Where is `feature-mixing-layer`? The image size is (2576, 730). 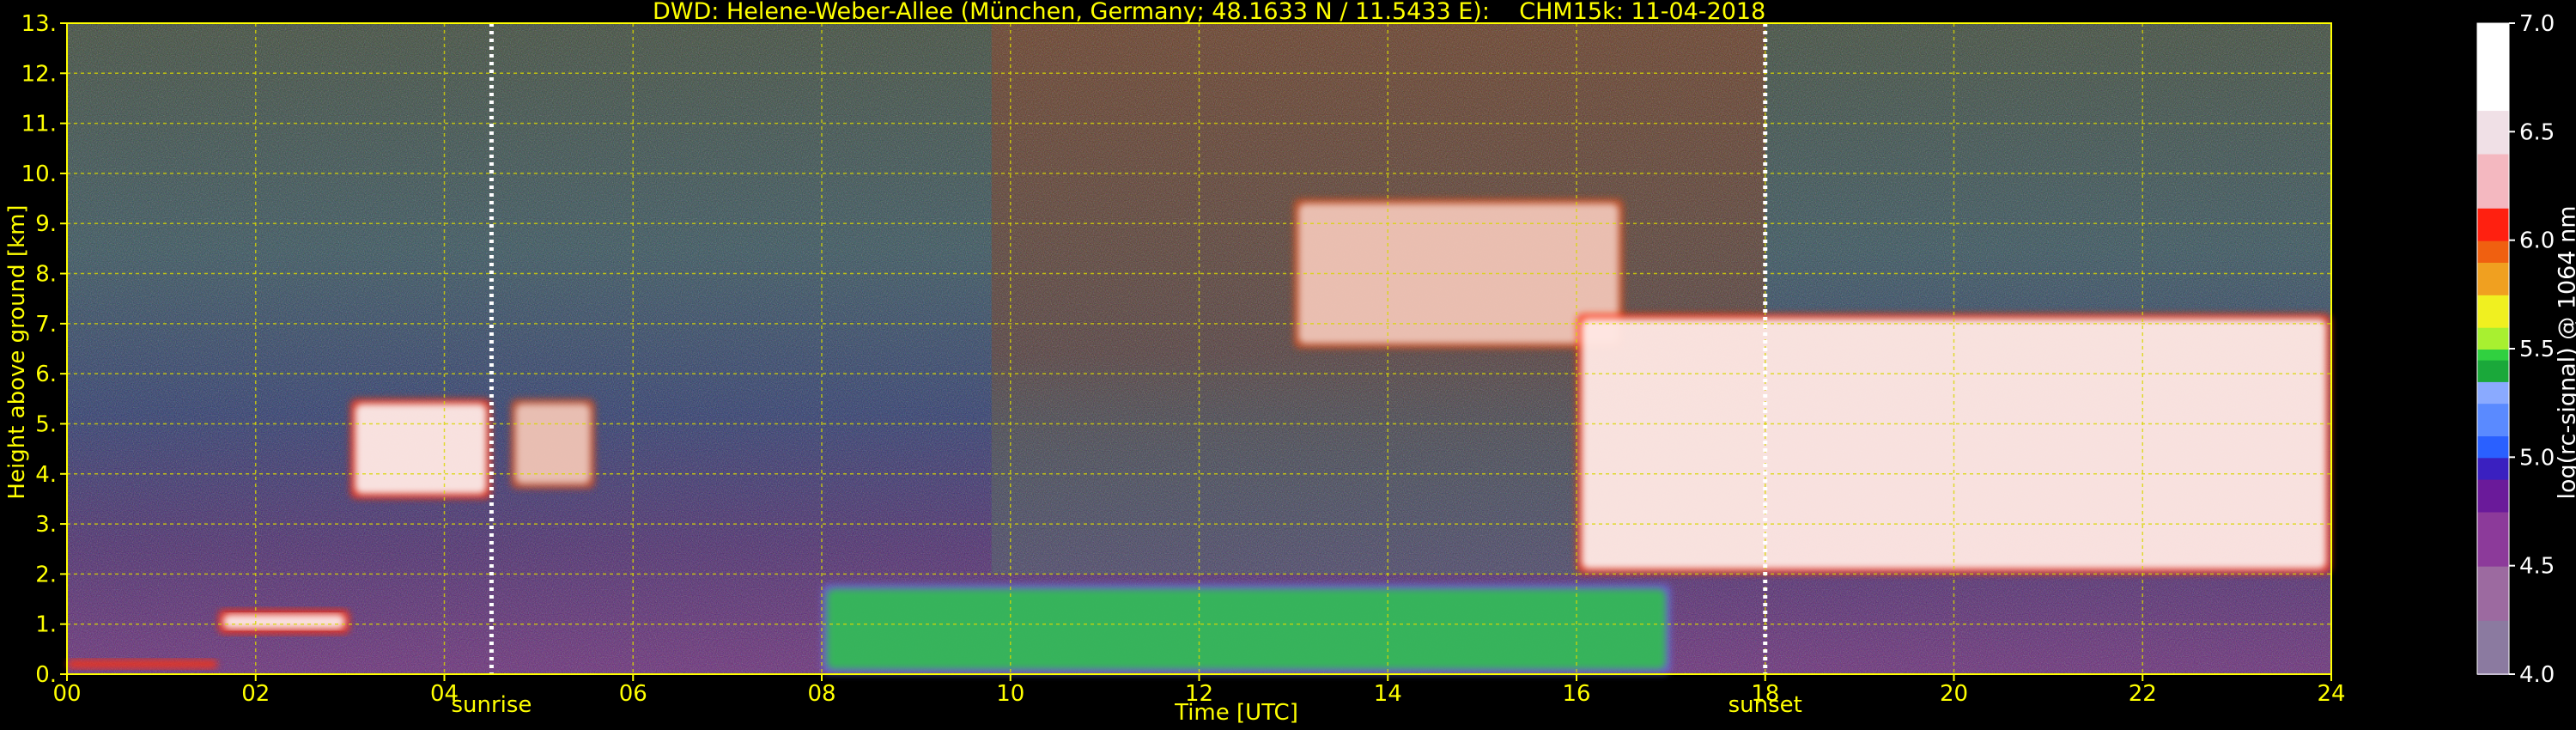
feature-mixing-layer is located at coordinates (1246, 629).